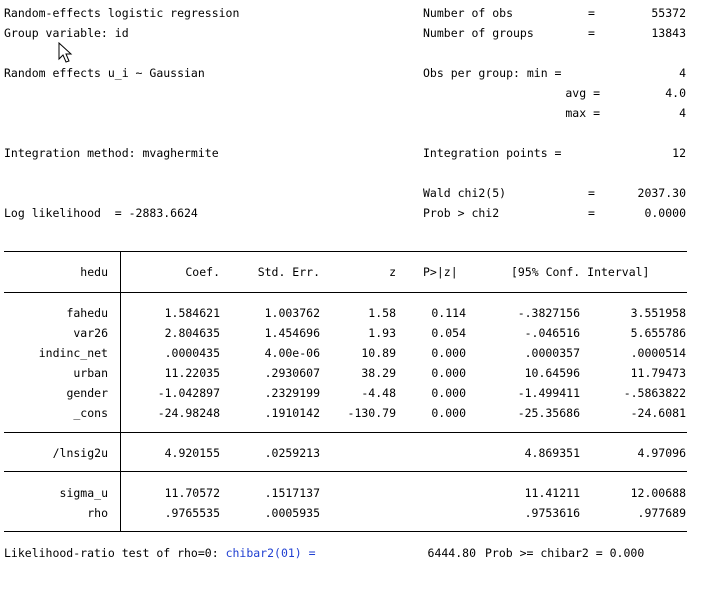 Image resolution: width=724 pixels, height=589 pixels. What do you see at coordinates (292, 493) in the screenshot?
I see `se-cell: .1517137` at bounding box center [292, 493].